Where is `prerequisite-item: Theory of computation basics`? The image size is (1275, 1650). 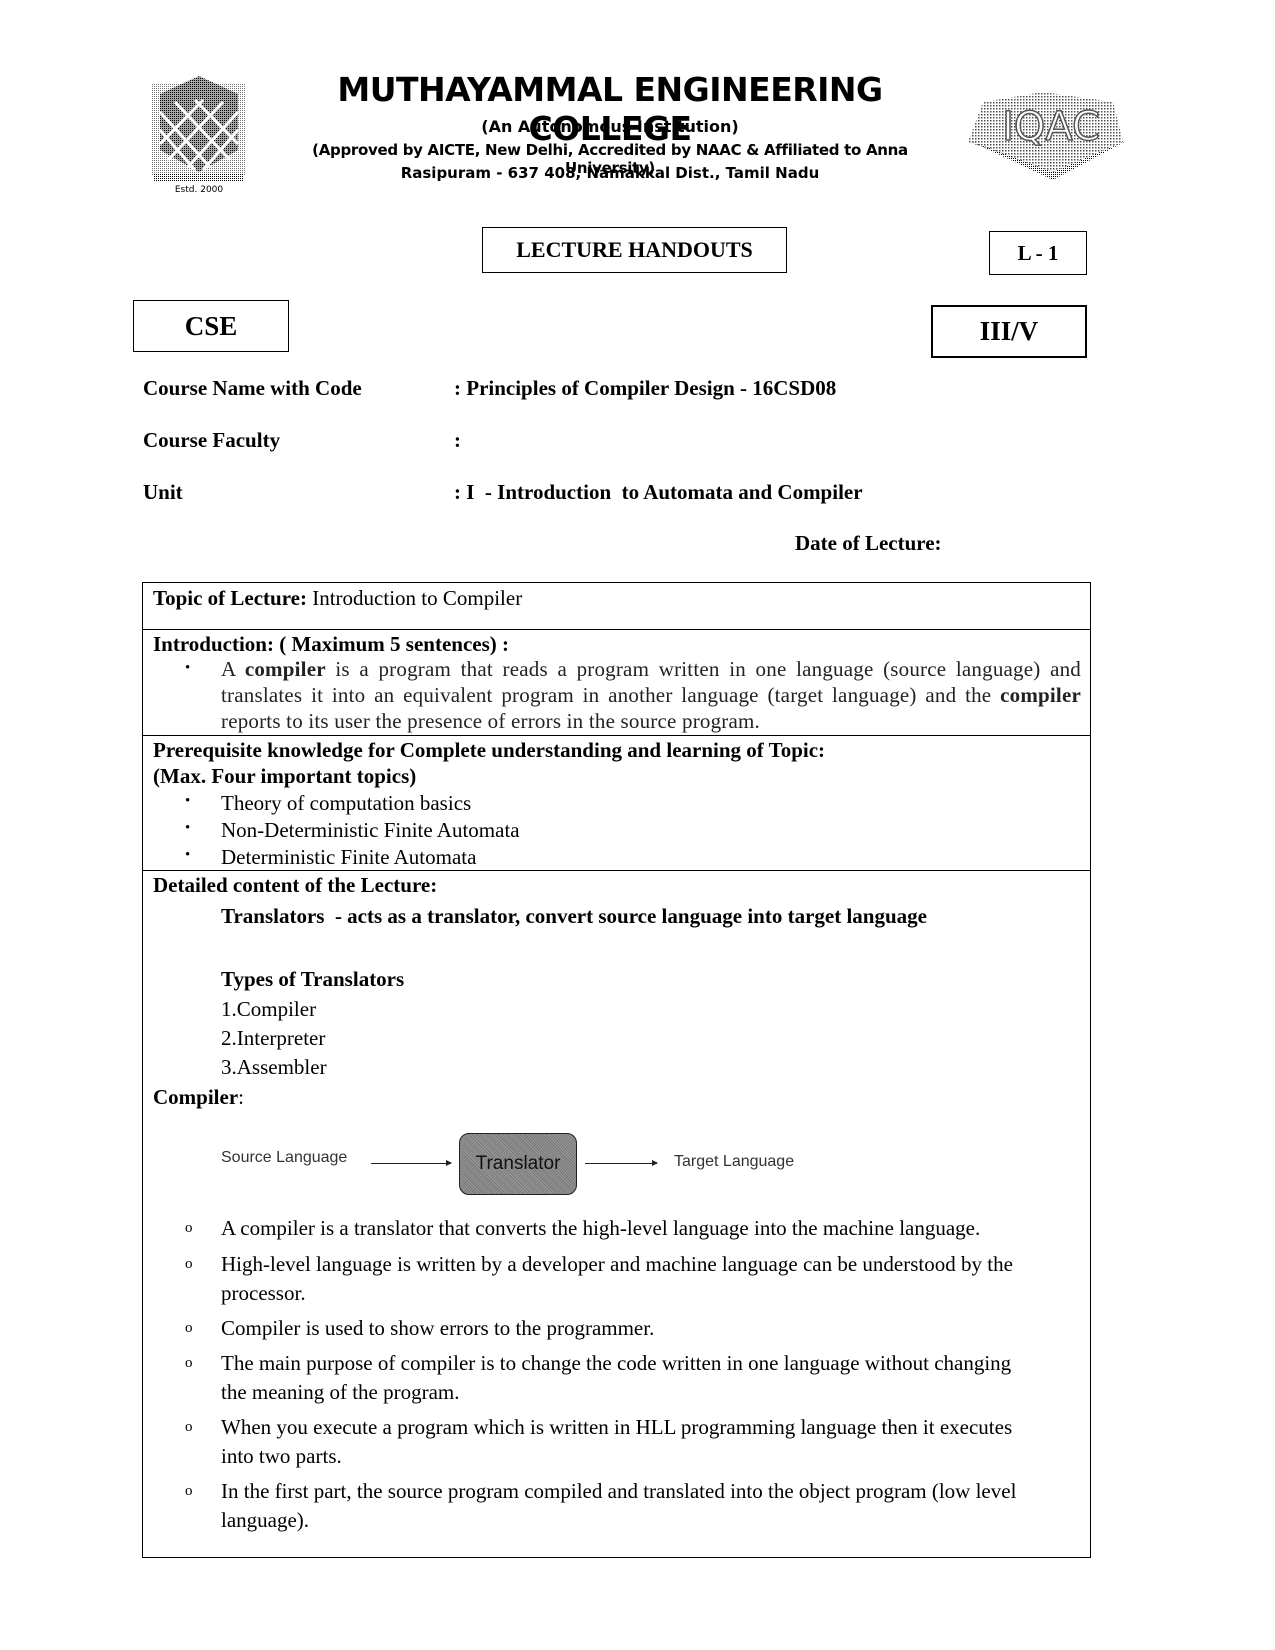
prerequisite-item: Theory of computation basics is located at coordinates (346, 803).